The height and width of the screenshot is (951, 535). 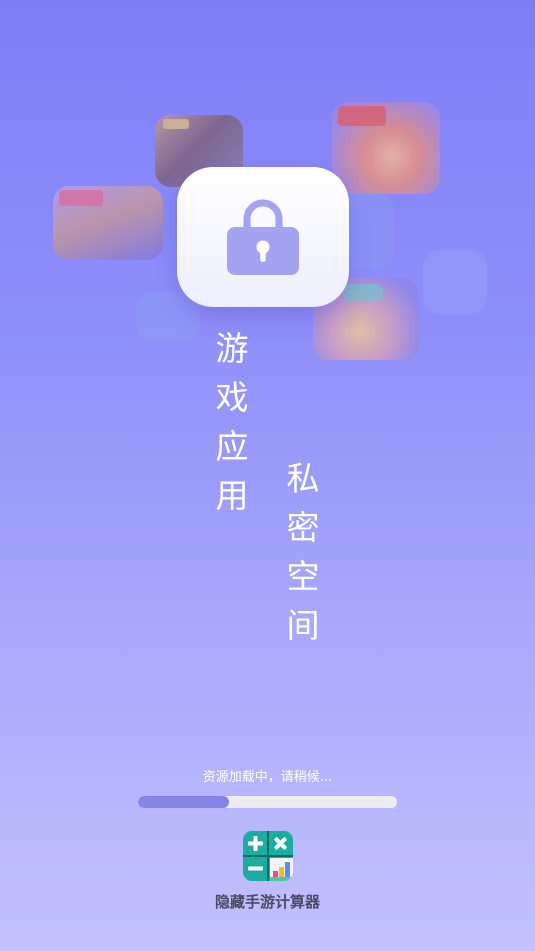 I want to click on title-char: 间, so click(x=303, y=625).